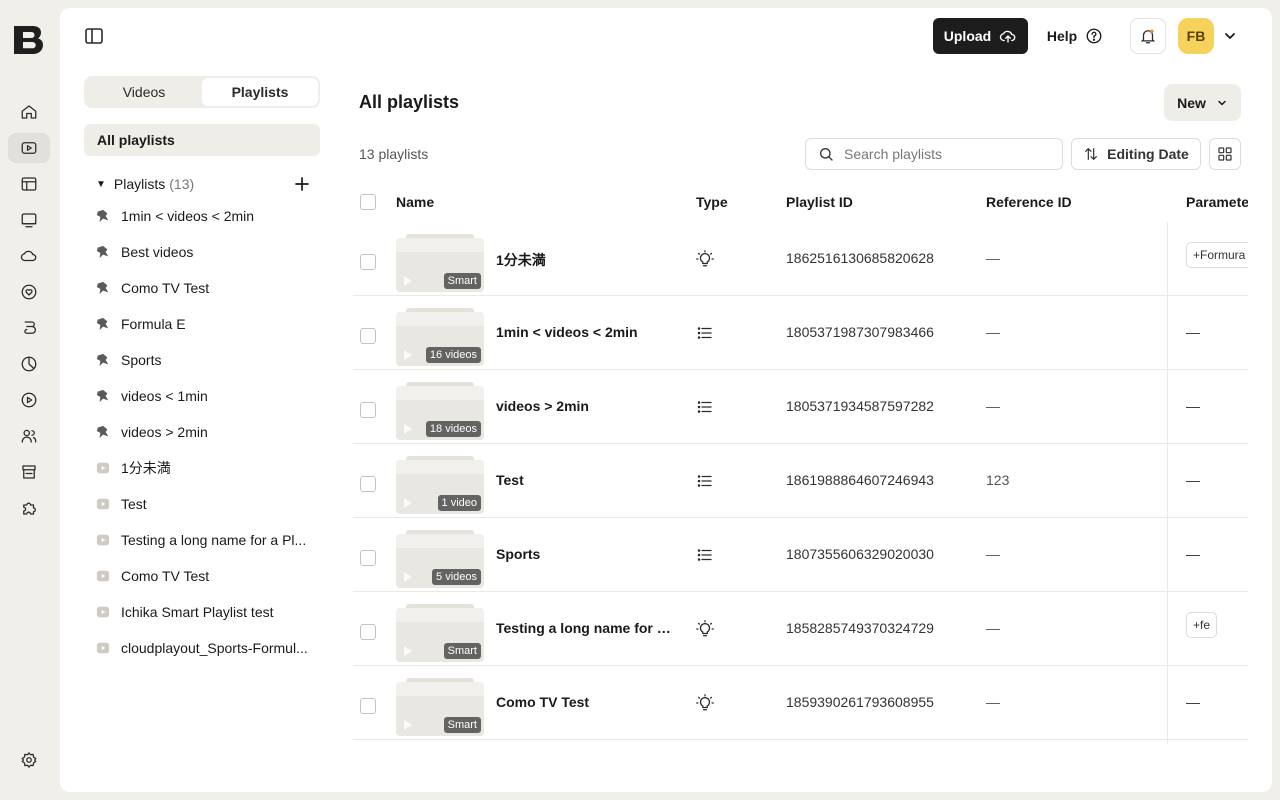 The height and width of the screenshot is (800, 1280). What do you see at coordinates (1167, 483) in the screenshot?
I see `column-divider` at bounding box center [1167, 483].